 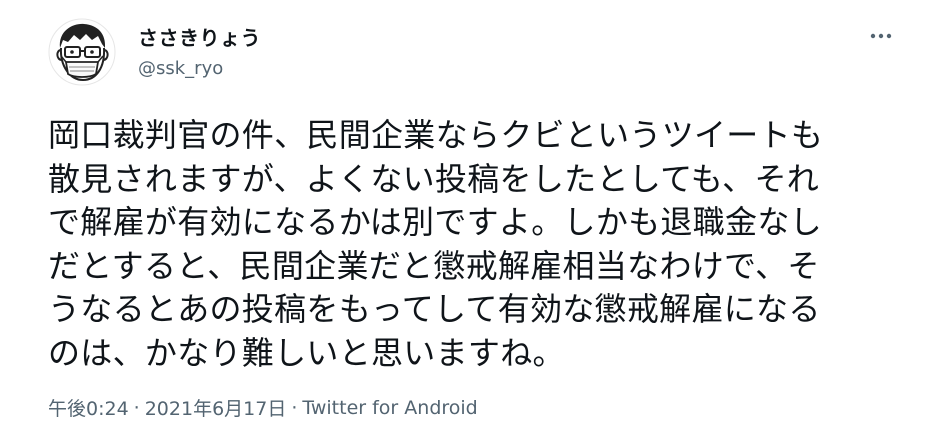 What do you see at coordinates (88, 407) in the screenshot?
I see `tweet-timestamp-time: 午後0:24` at bounding box center [88, 407].